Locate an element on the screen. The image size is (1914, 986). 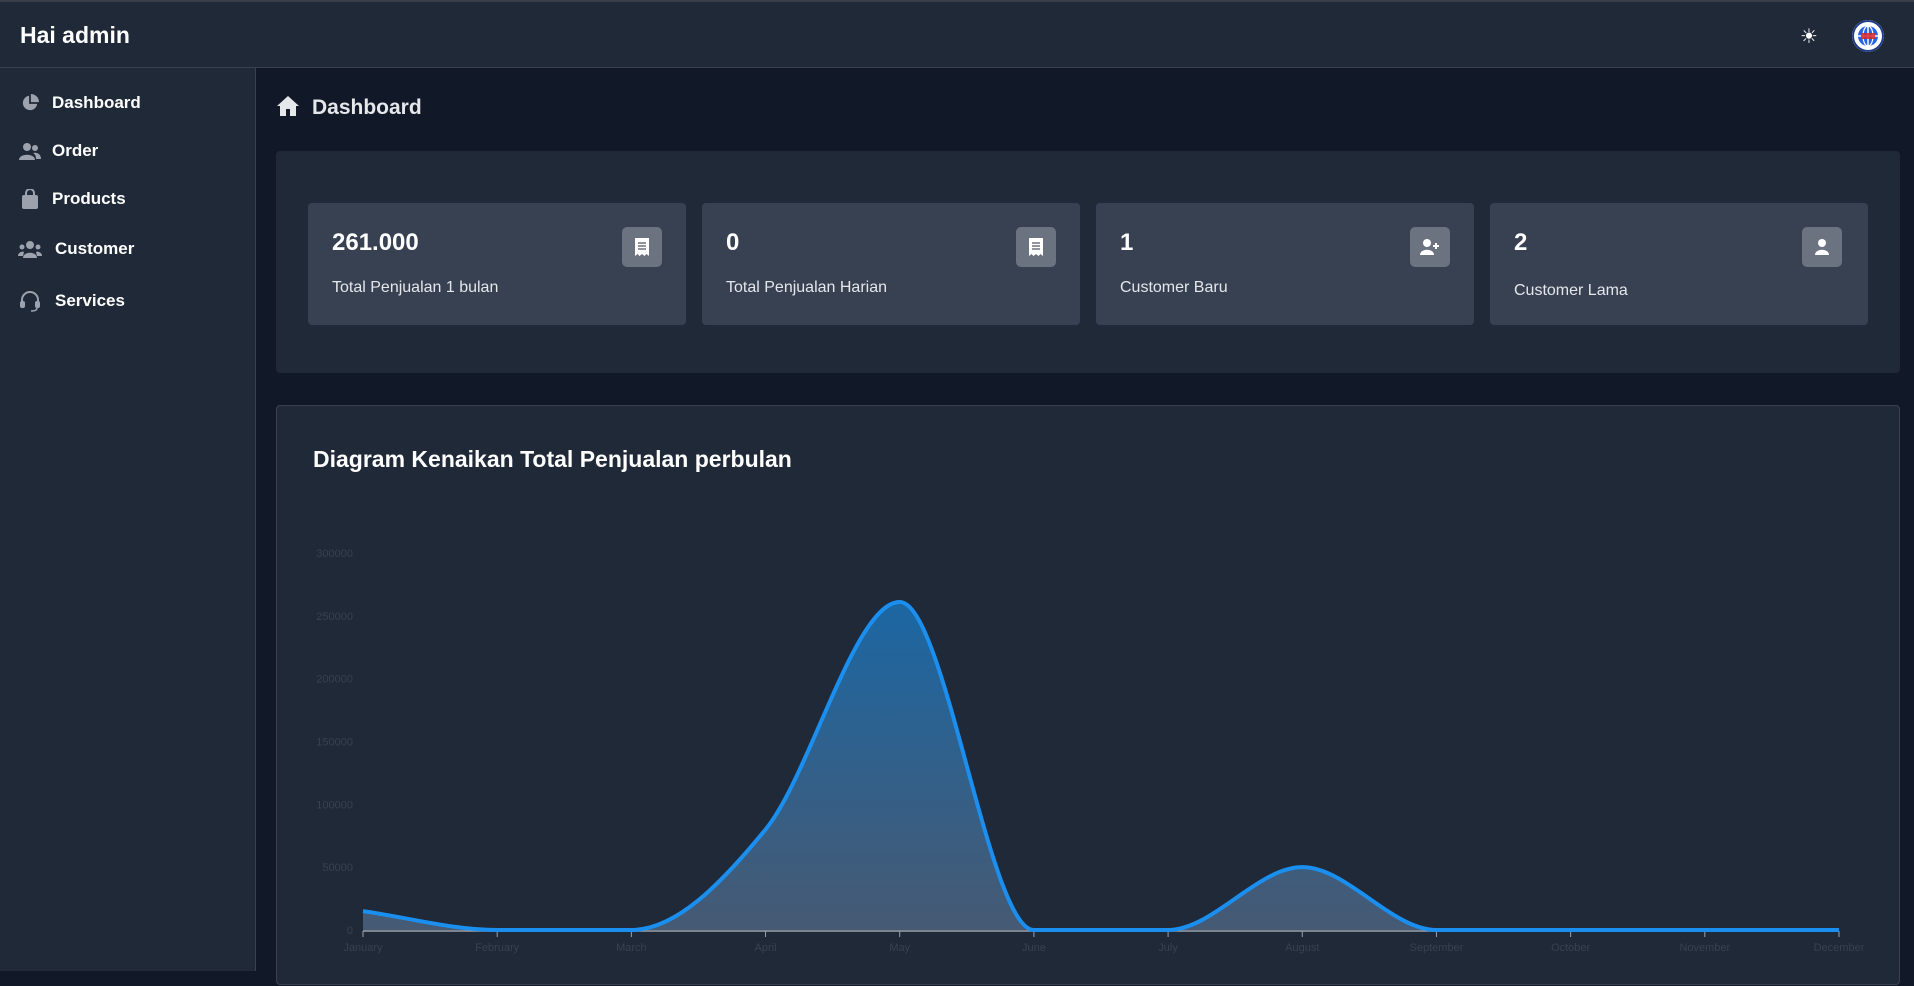
shopping-bag-icon is located at coordinates (30, 199).